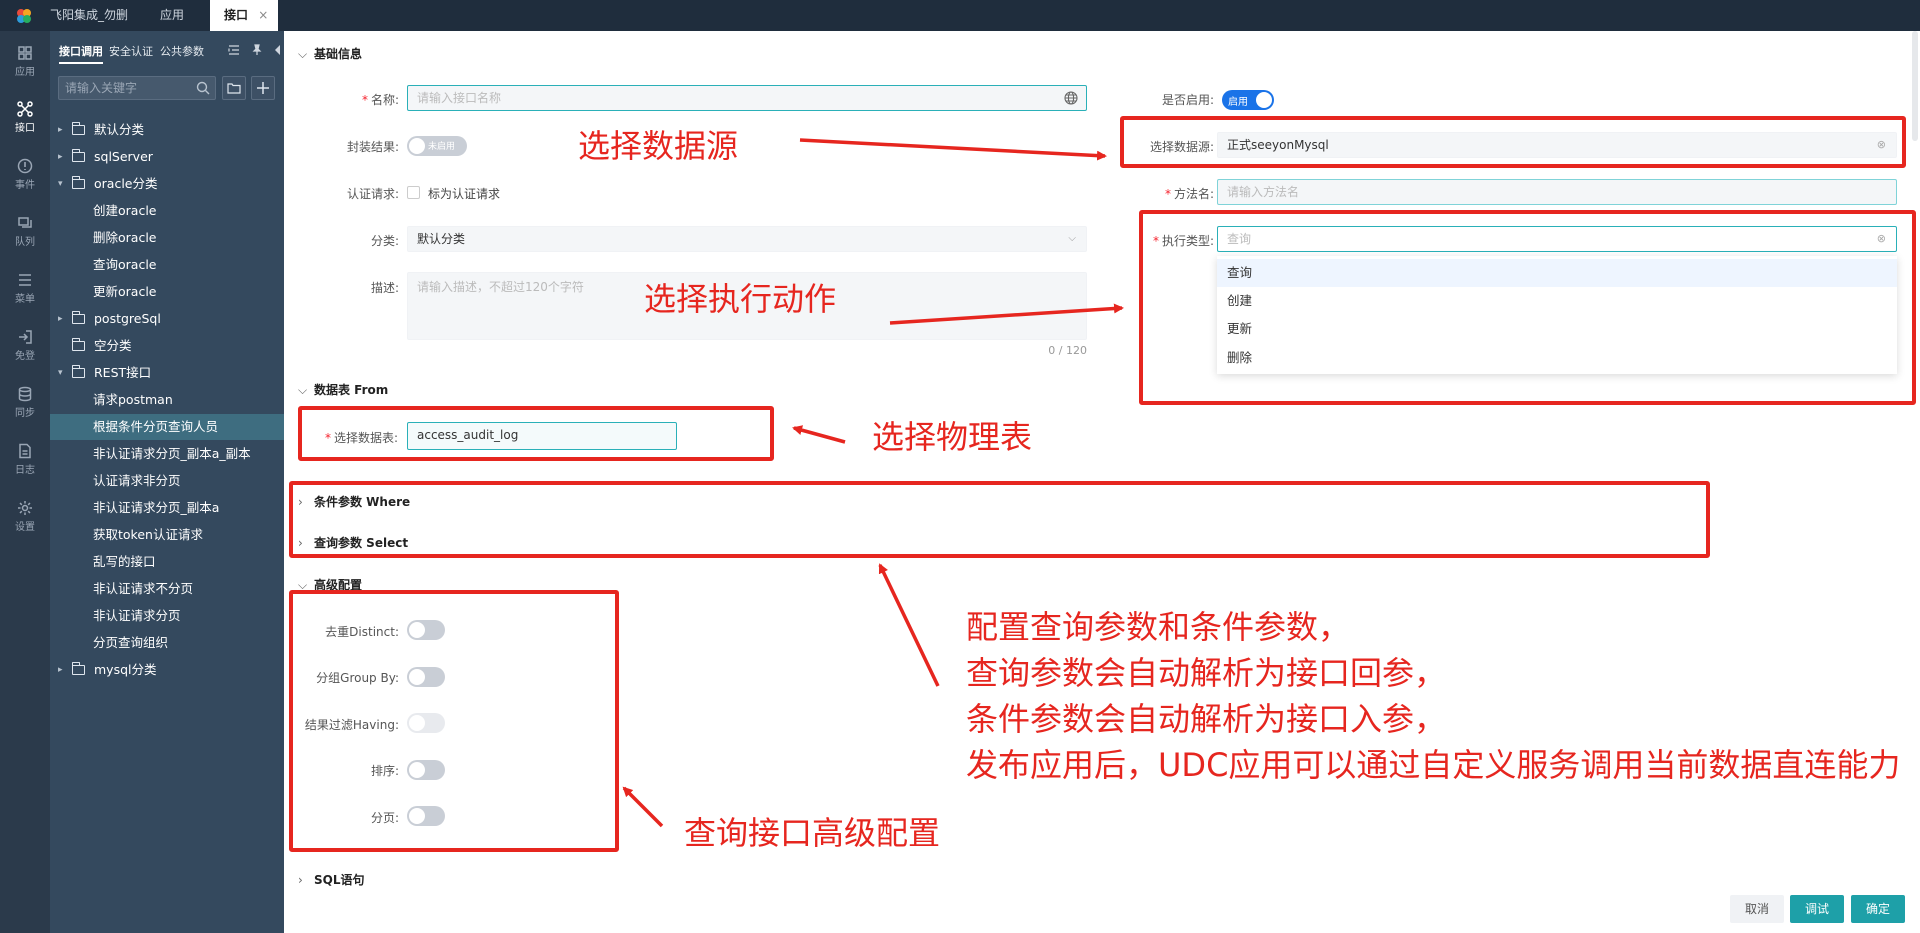 The image size is (1920, 933). Describe the element at coordinates (25, 403) in the screenshot. I see `rail-sync: 同步` at that location.